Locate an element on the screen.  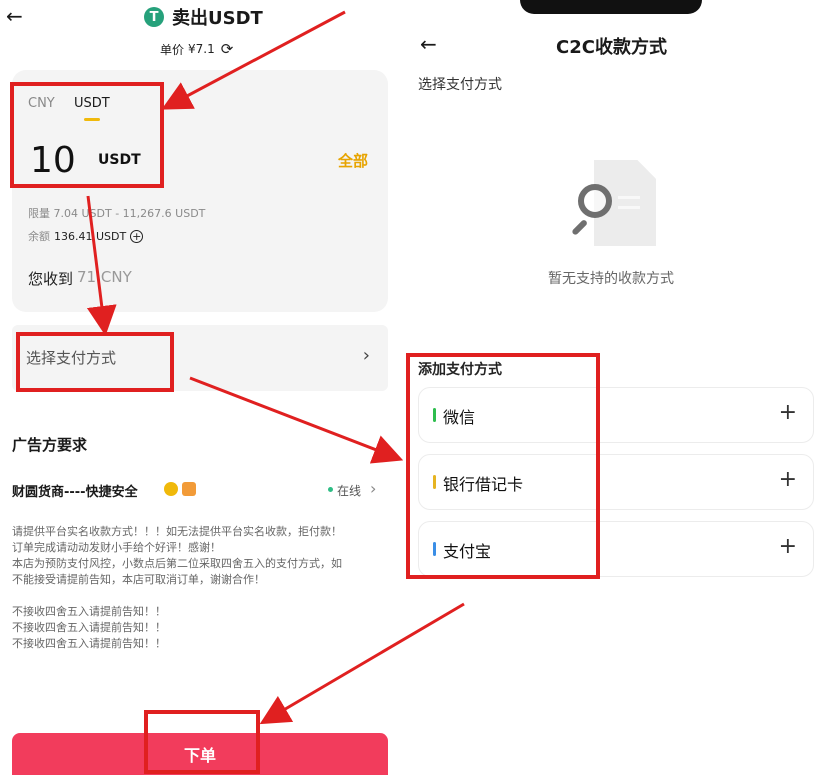
magnifier-handle is located at coordinates (580, 227).